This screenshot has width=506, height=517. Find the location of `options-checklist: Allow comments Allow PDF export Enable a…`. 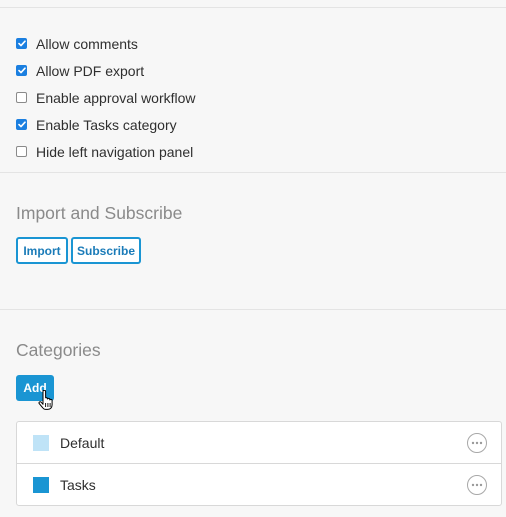

options-checklist: Allow comments Allow PDF export Enable a… is located at coordinates (106, 97).